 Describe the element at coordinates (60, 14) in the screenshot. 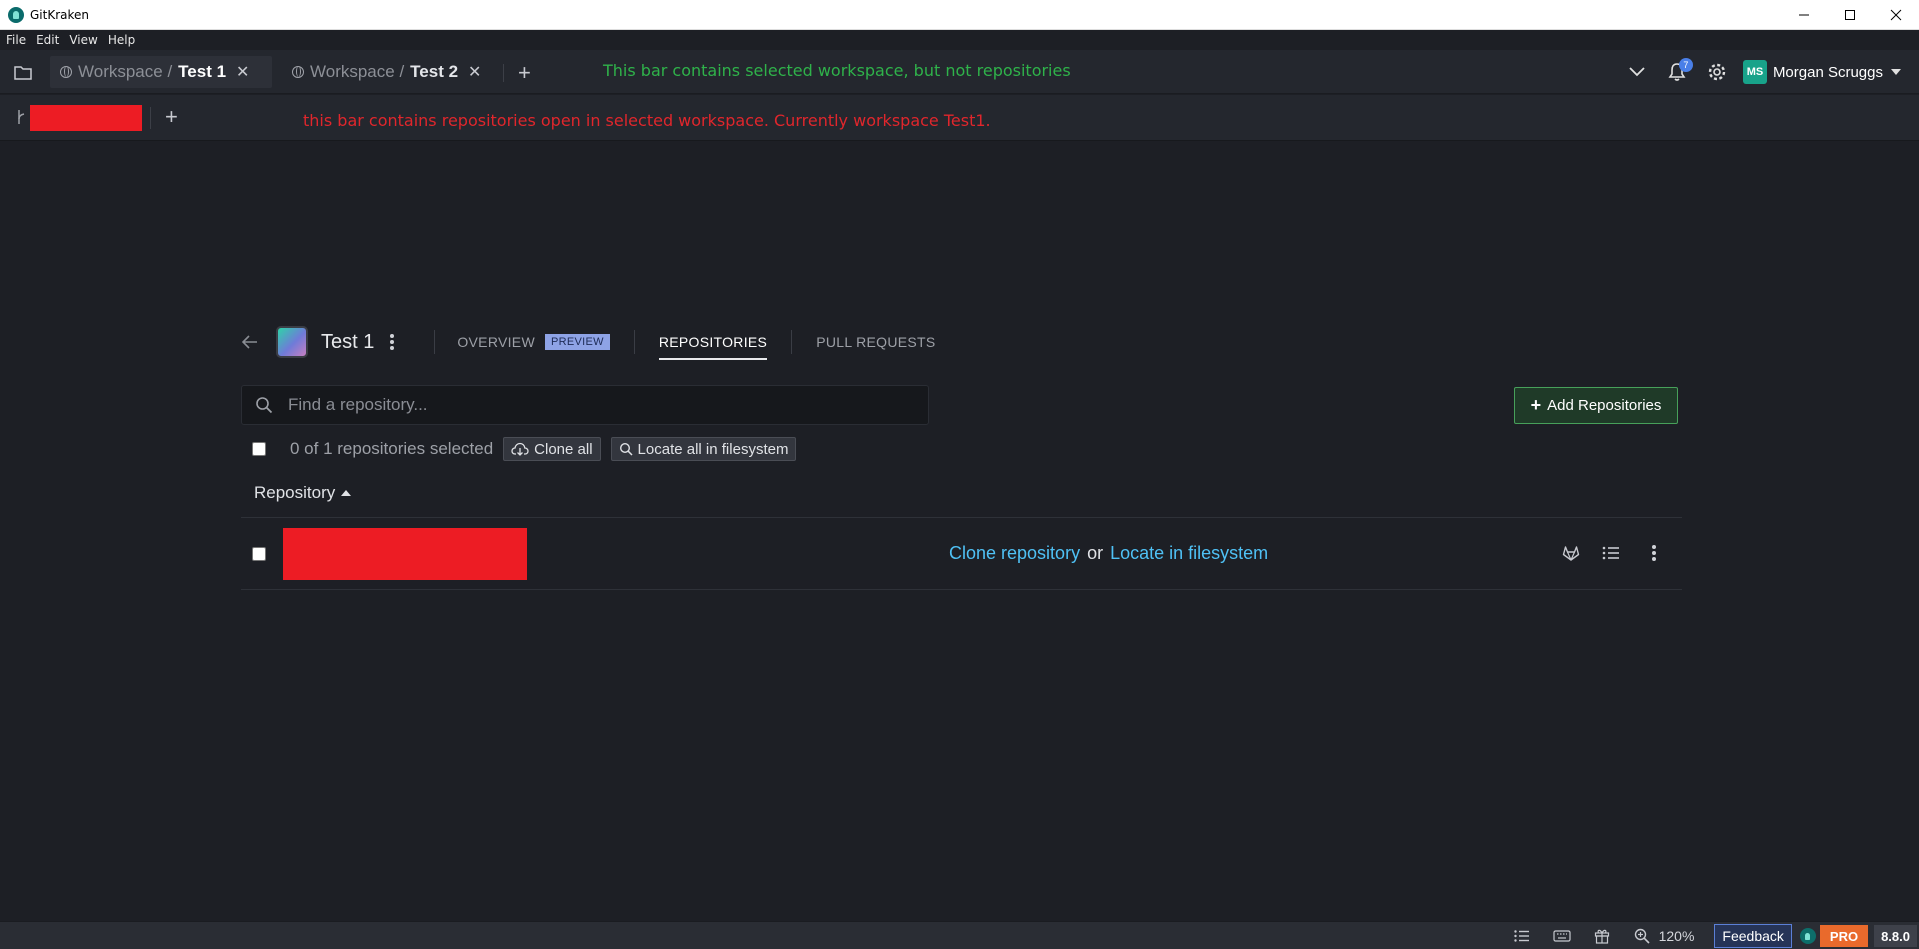

I see `window-title: GitKraken` at that location.